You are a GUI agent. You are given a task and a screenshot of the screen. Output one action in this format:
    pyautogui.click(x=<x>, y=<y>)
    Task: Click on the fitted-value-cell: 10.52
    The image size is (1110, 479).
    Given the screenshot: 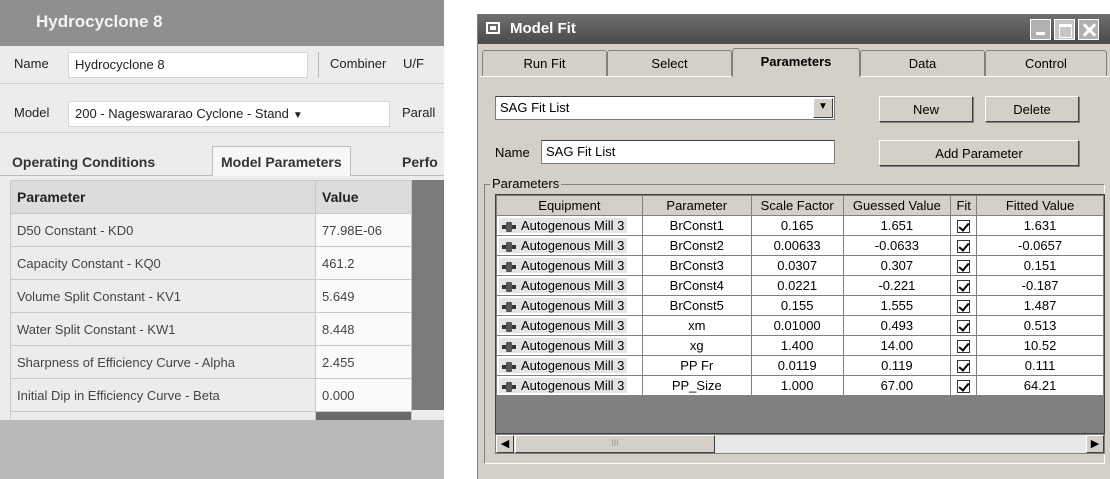 What is the action you would take?
    pyautogui.click(x=1040, y=345)
    